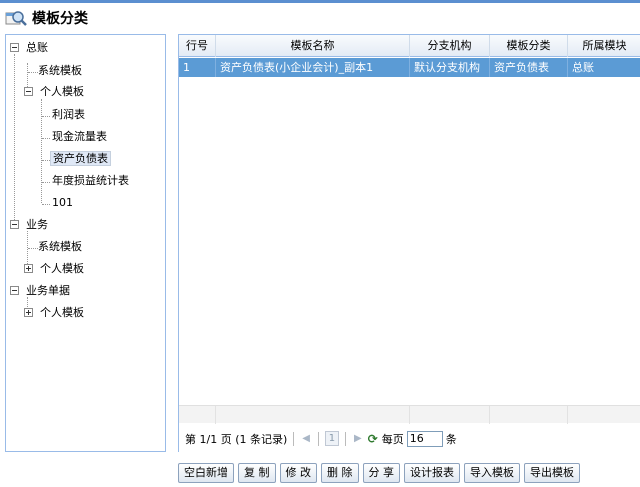 Image resolution: width=640 pixels, height=487 pixels. I want to click on grid-header: 行号 模板名称 分支机构 模板分类 所属模块, so click(409, 46).